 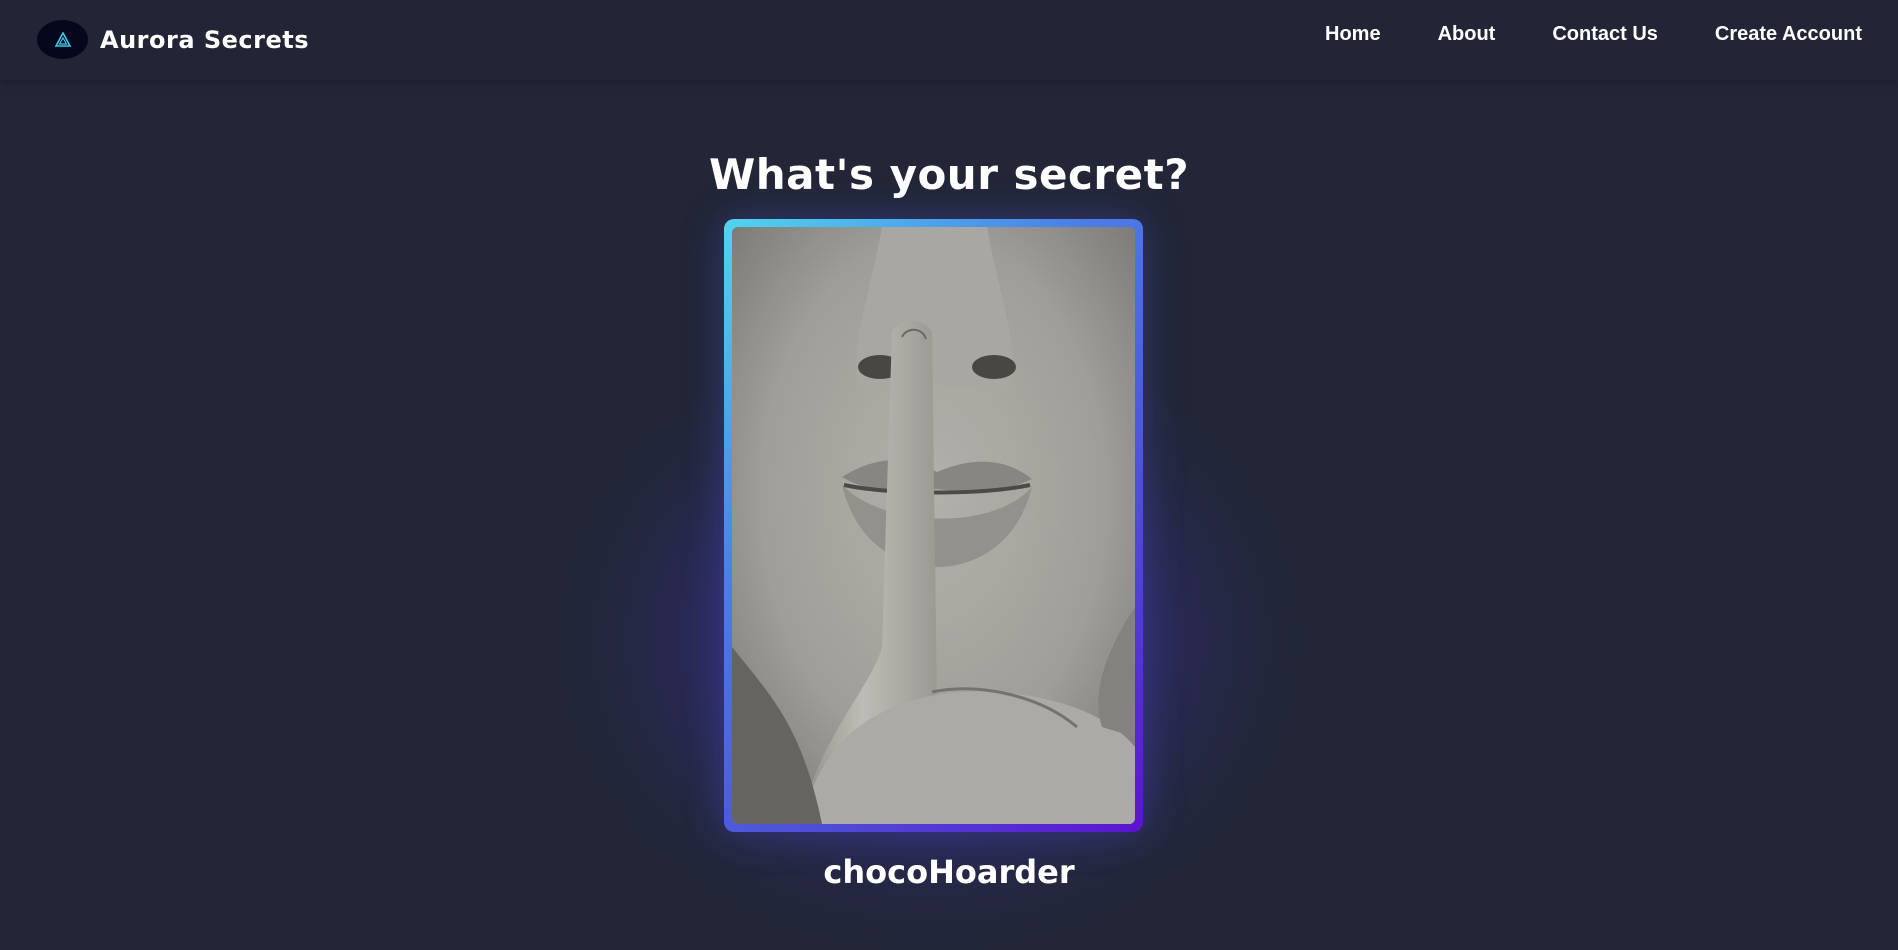 I want to click on nav-links: Home About Contact Us Create Account, so click(x=1593, y=34).